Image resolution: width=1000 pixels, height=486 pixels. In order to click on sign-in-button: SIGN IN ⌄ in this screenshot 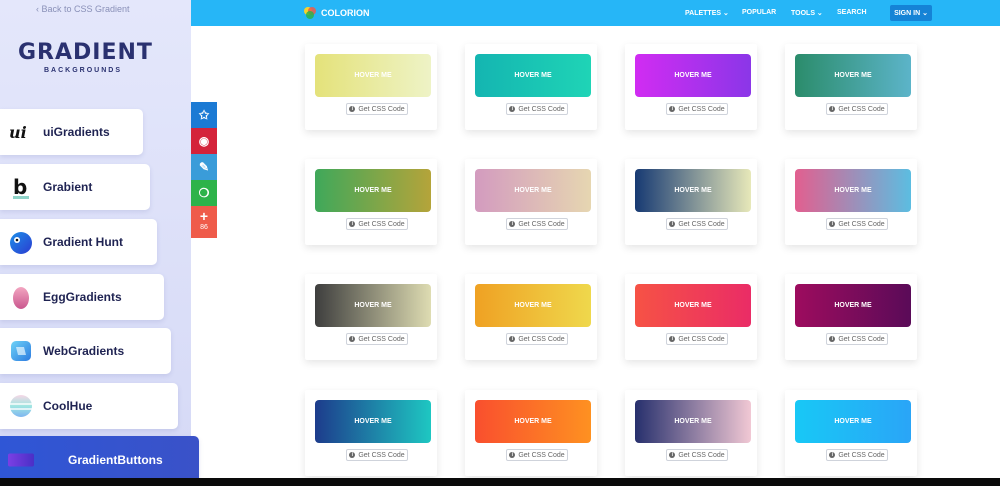, I will do `click(911, 13)`.